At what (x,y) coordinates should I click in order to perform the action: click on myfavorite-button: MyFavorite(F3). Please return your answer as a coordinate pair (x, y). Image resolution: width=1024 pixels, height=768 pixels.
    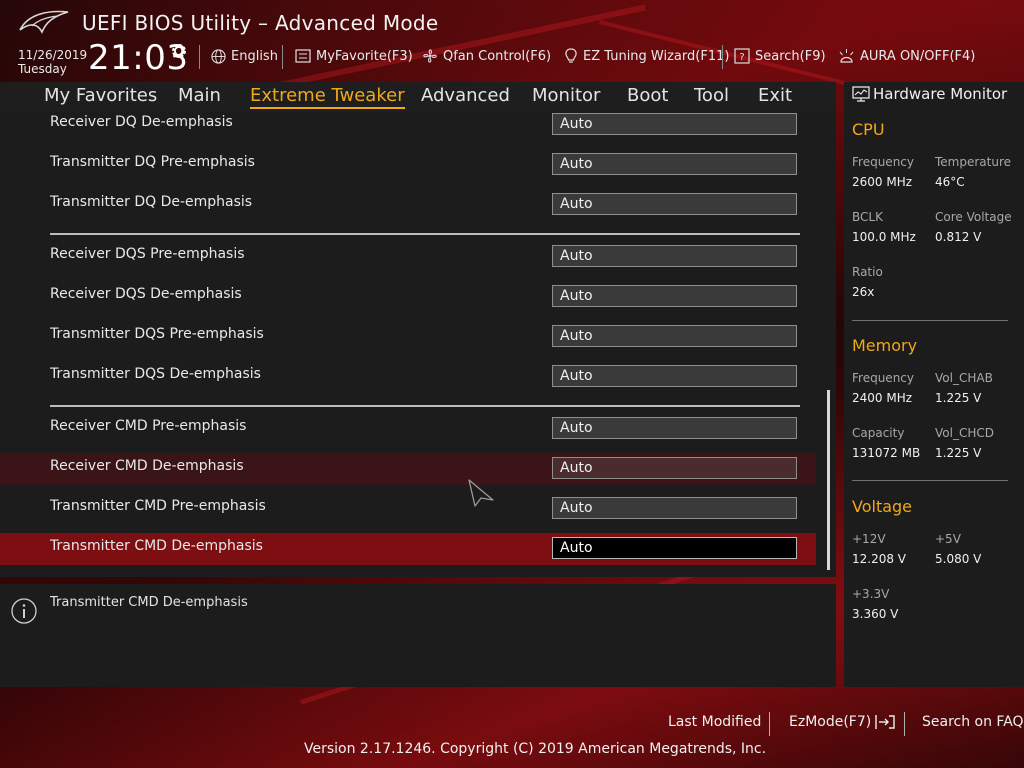
    Looking at the image, I should click on (354, 56).